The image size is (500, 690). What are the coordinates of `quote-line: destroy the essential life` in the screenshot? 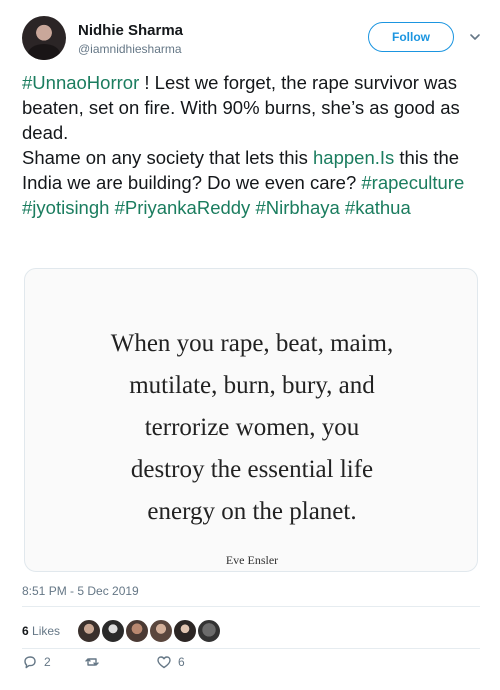 It's located at (252, 469).